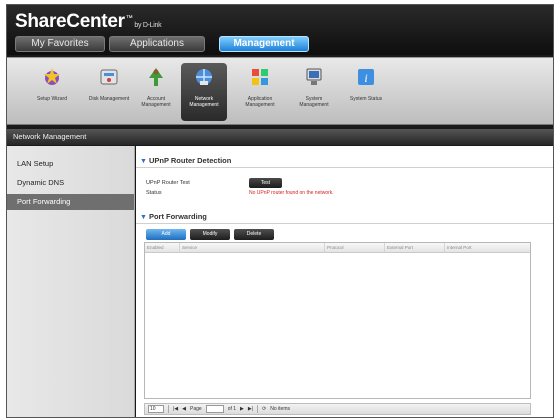  I want to click on toolbar-system-management: System Management, so click(314, 92).